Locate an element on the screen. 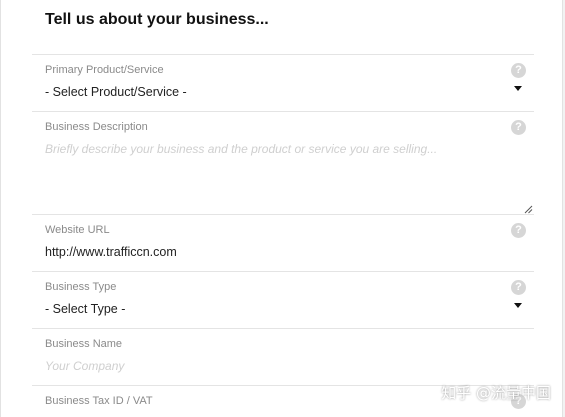 The image size is (565, 417). primary-product-select: - Select Product/Service - is located at coordinates (116, 92).